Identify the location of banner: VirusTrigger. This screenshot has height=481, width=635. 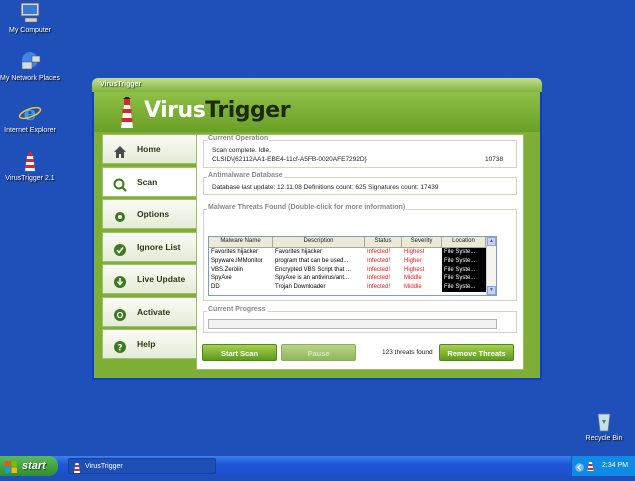
(317, 112).